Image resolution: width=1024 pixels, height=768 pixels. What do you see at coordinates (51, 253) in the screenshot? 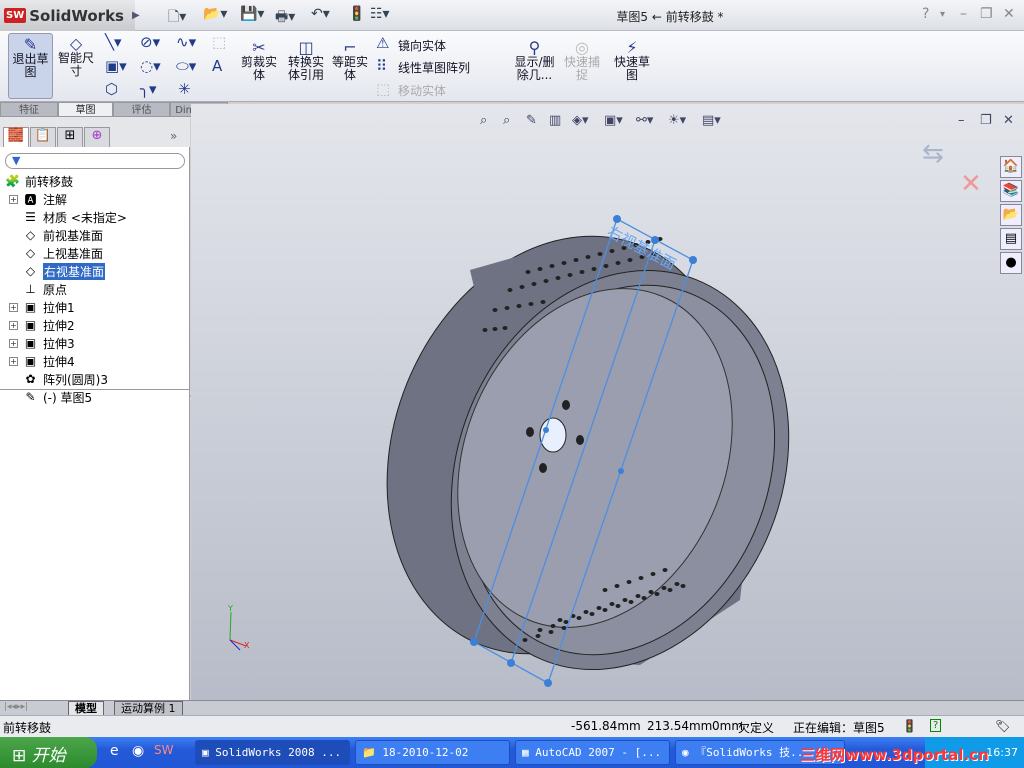
I see `tree-item: ◇ 上视基准面` at bounding box center [51, 253].